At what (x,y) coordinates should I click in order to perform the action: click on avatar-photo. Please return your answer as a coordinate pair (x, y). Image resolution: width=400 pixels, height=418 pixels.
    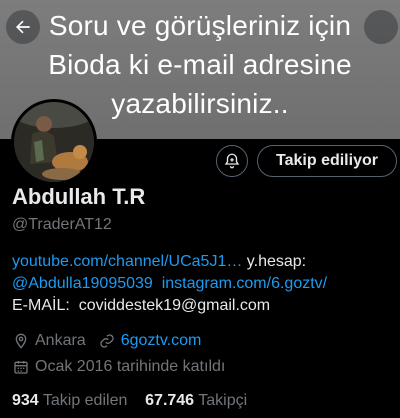
    Looking at the image, I should click on (54, 142).